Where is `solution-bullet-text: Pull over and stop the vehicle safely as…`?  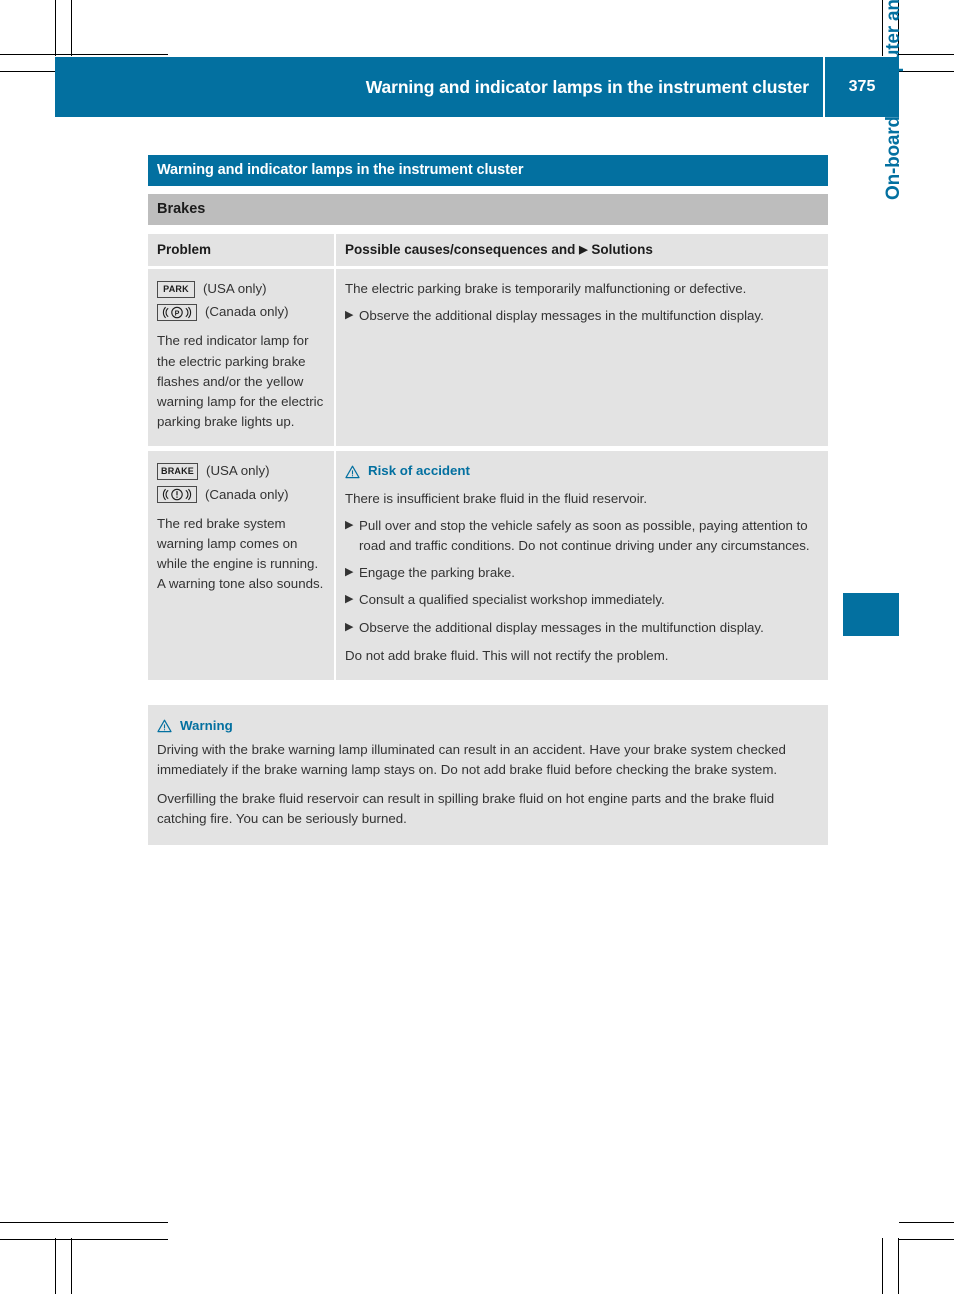 solution-bullet-text: Pull over and stop the vehicle safely as… is located at coordinates (584, 535).